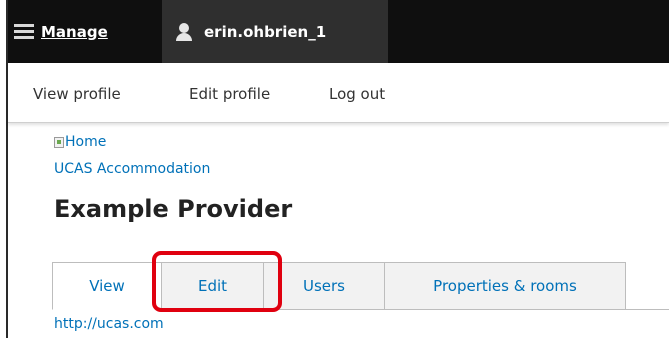 The image size is (669, 338). Describe the element at coordinates (24, 31) in the screenshot. I see `hamburger-icon` at that location.